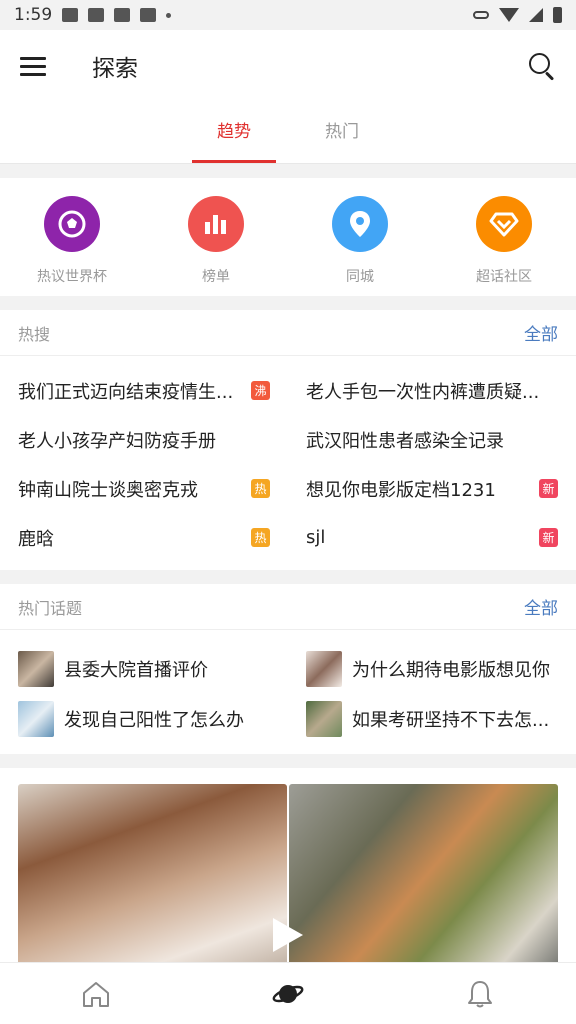  I want to click on topic-item: 为什么期待电影版想见你, so click(432, 669).